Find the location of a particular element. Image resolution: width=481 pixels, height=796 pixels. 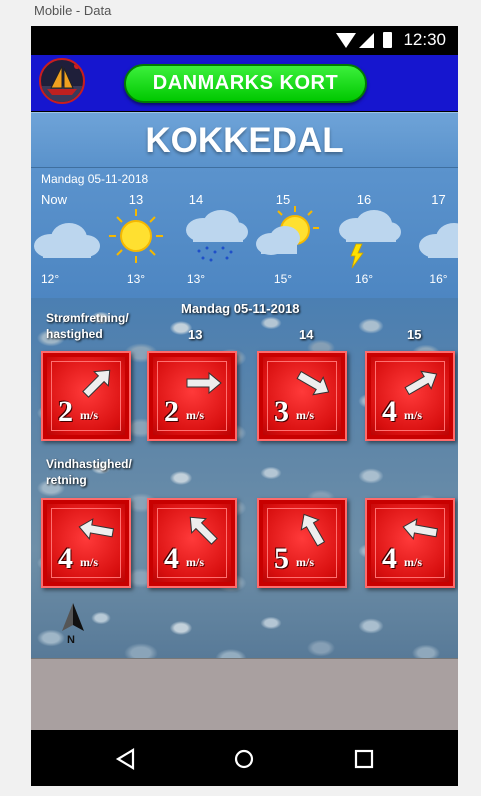

forecast-column: 15 15° is located at coordinates (286, 242).